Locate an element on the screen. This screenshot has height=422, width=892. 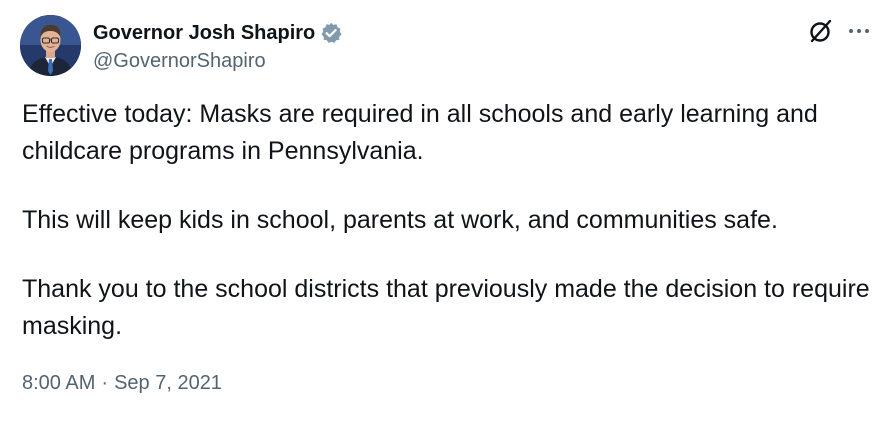
avatar is located at coordinates (50, 45).